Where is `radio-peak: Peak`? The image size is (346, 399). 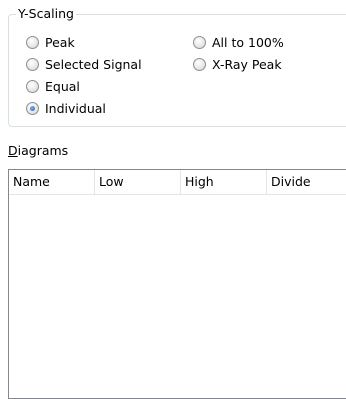
radio-peak: Peak is located at coordinates (50, 42).